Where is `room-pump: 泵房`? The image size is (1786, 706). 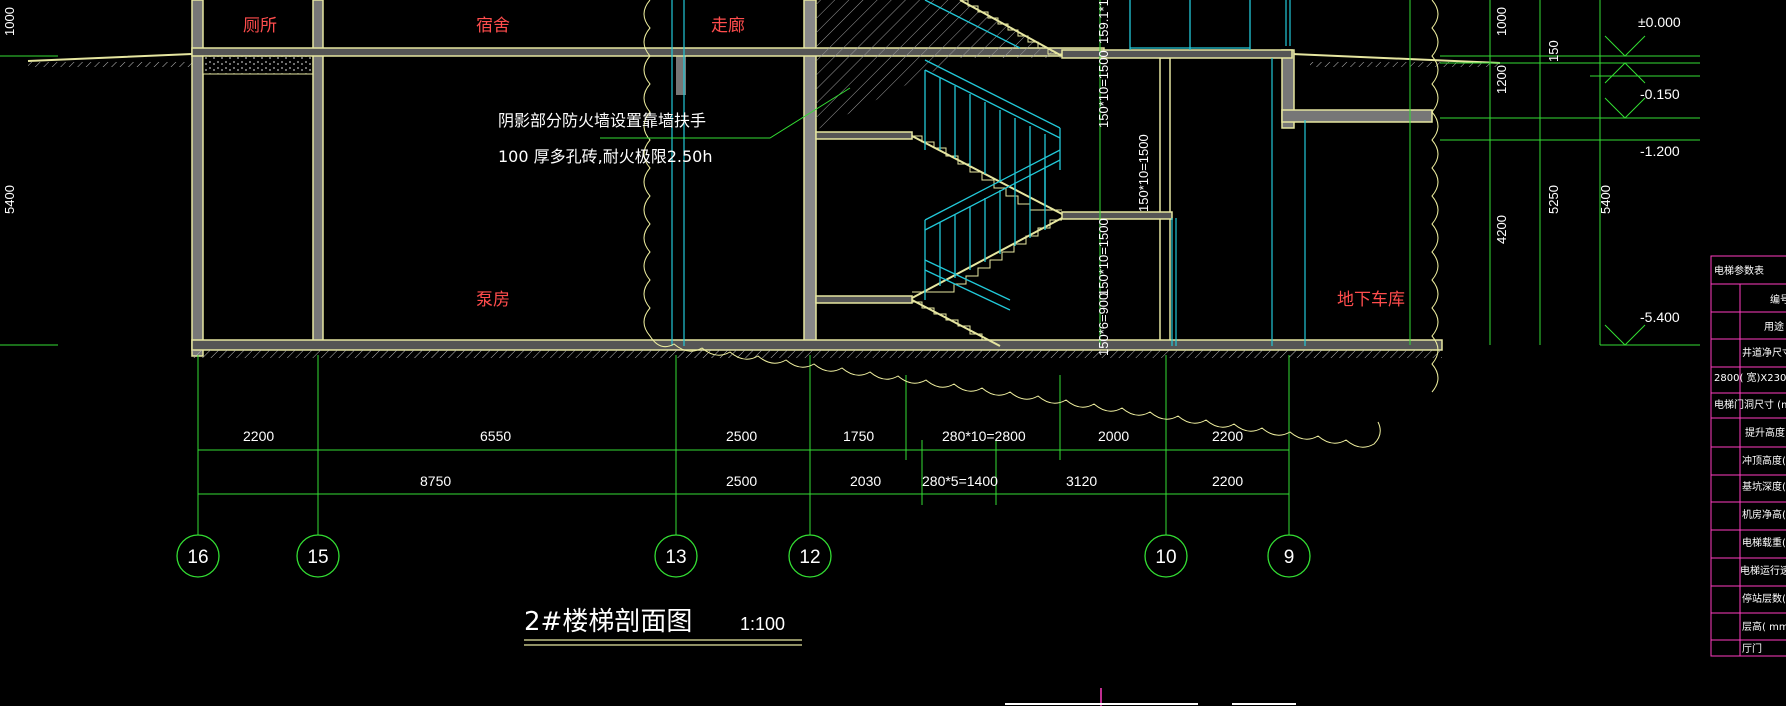 room-pump: 泵房 is located at coordinates (493, 300).